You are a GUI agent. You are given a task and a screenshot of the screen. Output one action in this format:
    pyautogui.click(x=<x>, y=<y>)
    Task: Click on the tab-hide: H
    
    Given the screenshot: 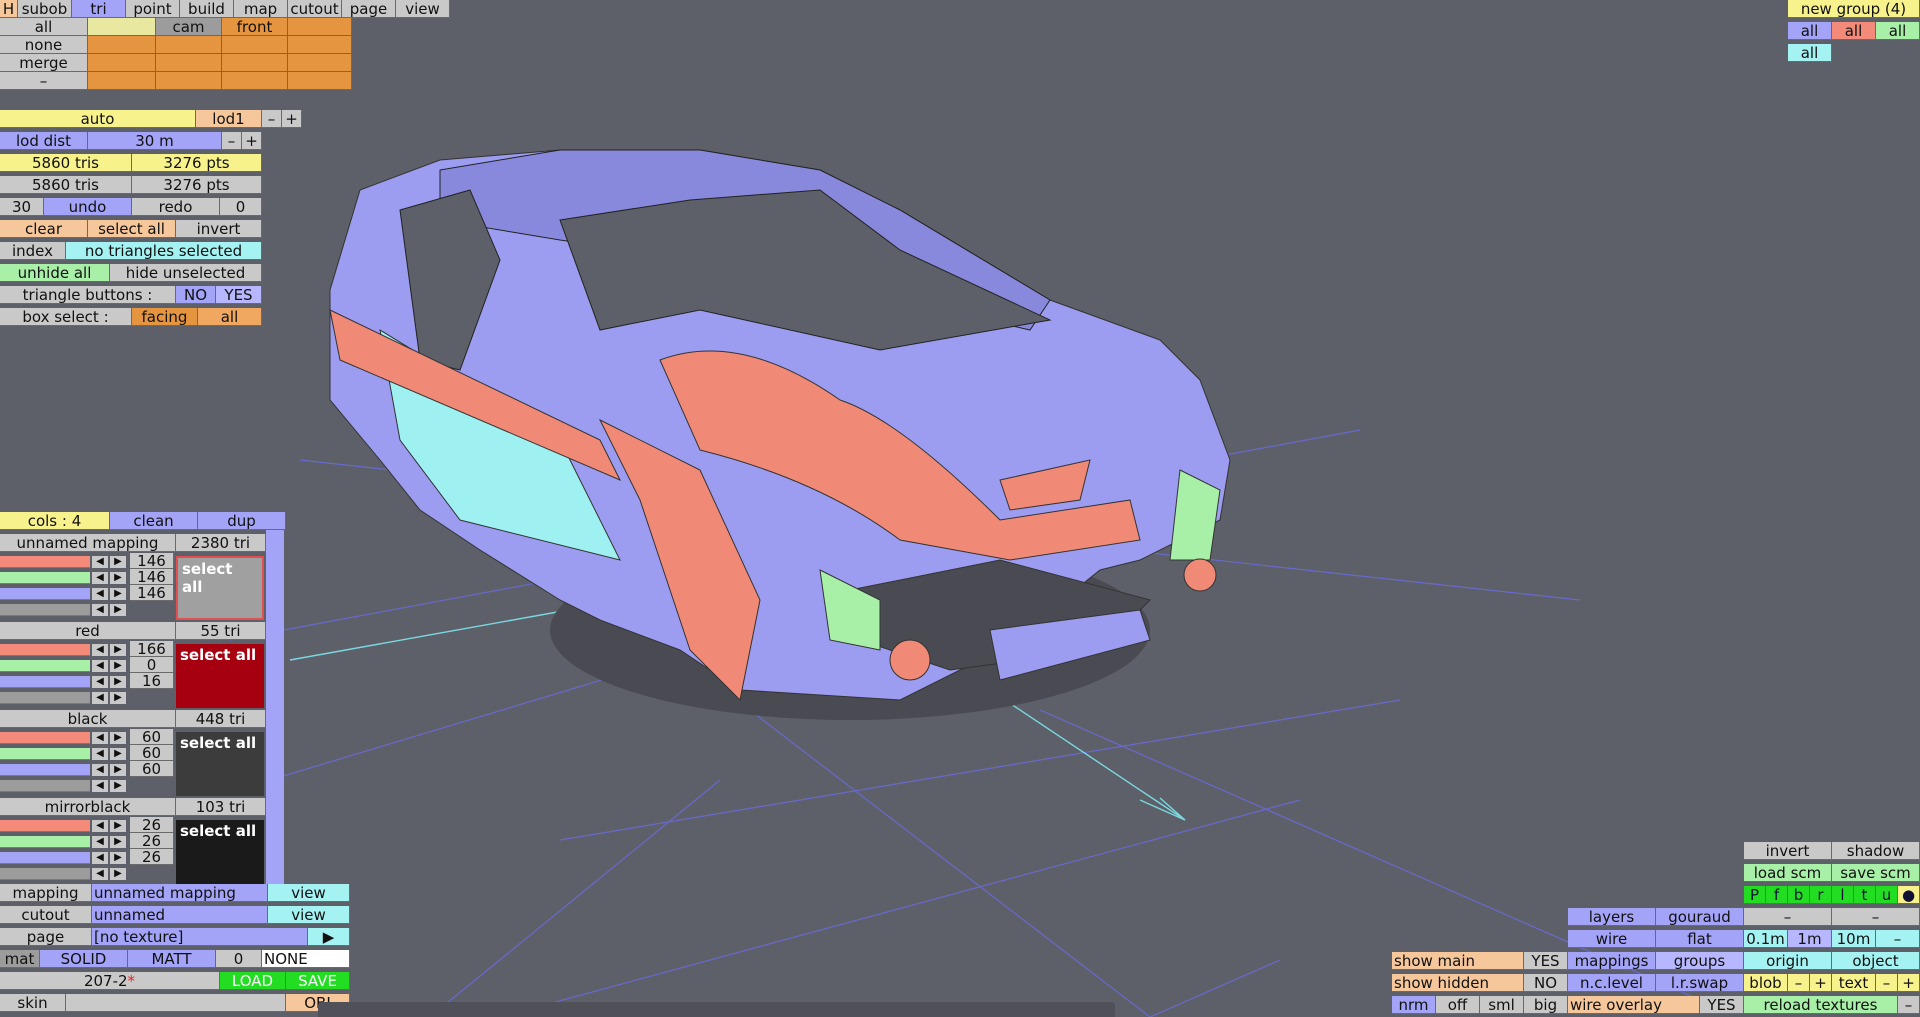 What is the action you would take?
    pyautogui.click(x=9, y=9)
    